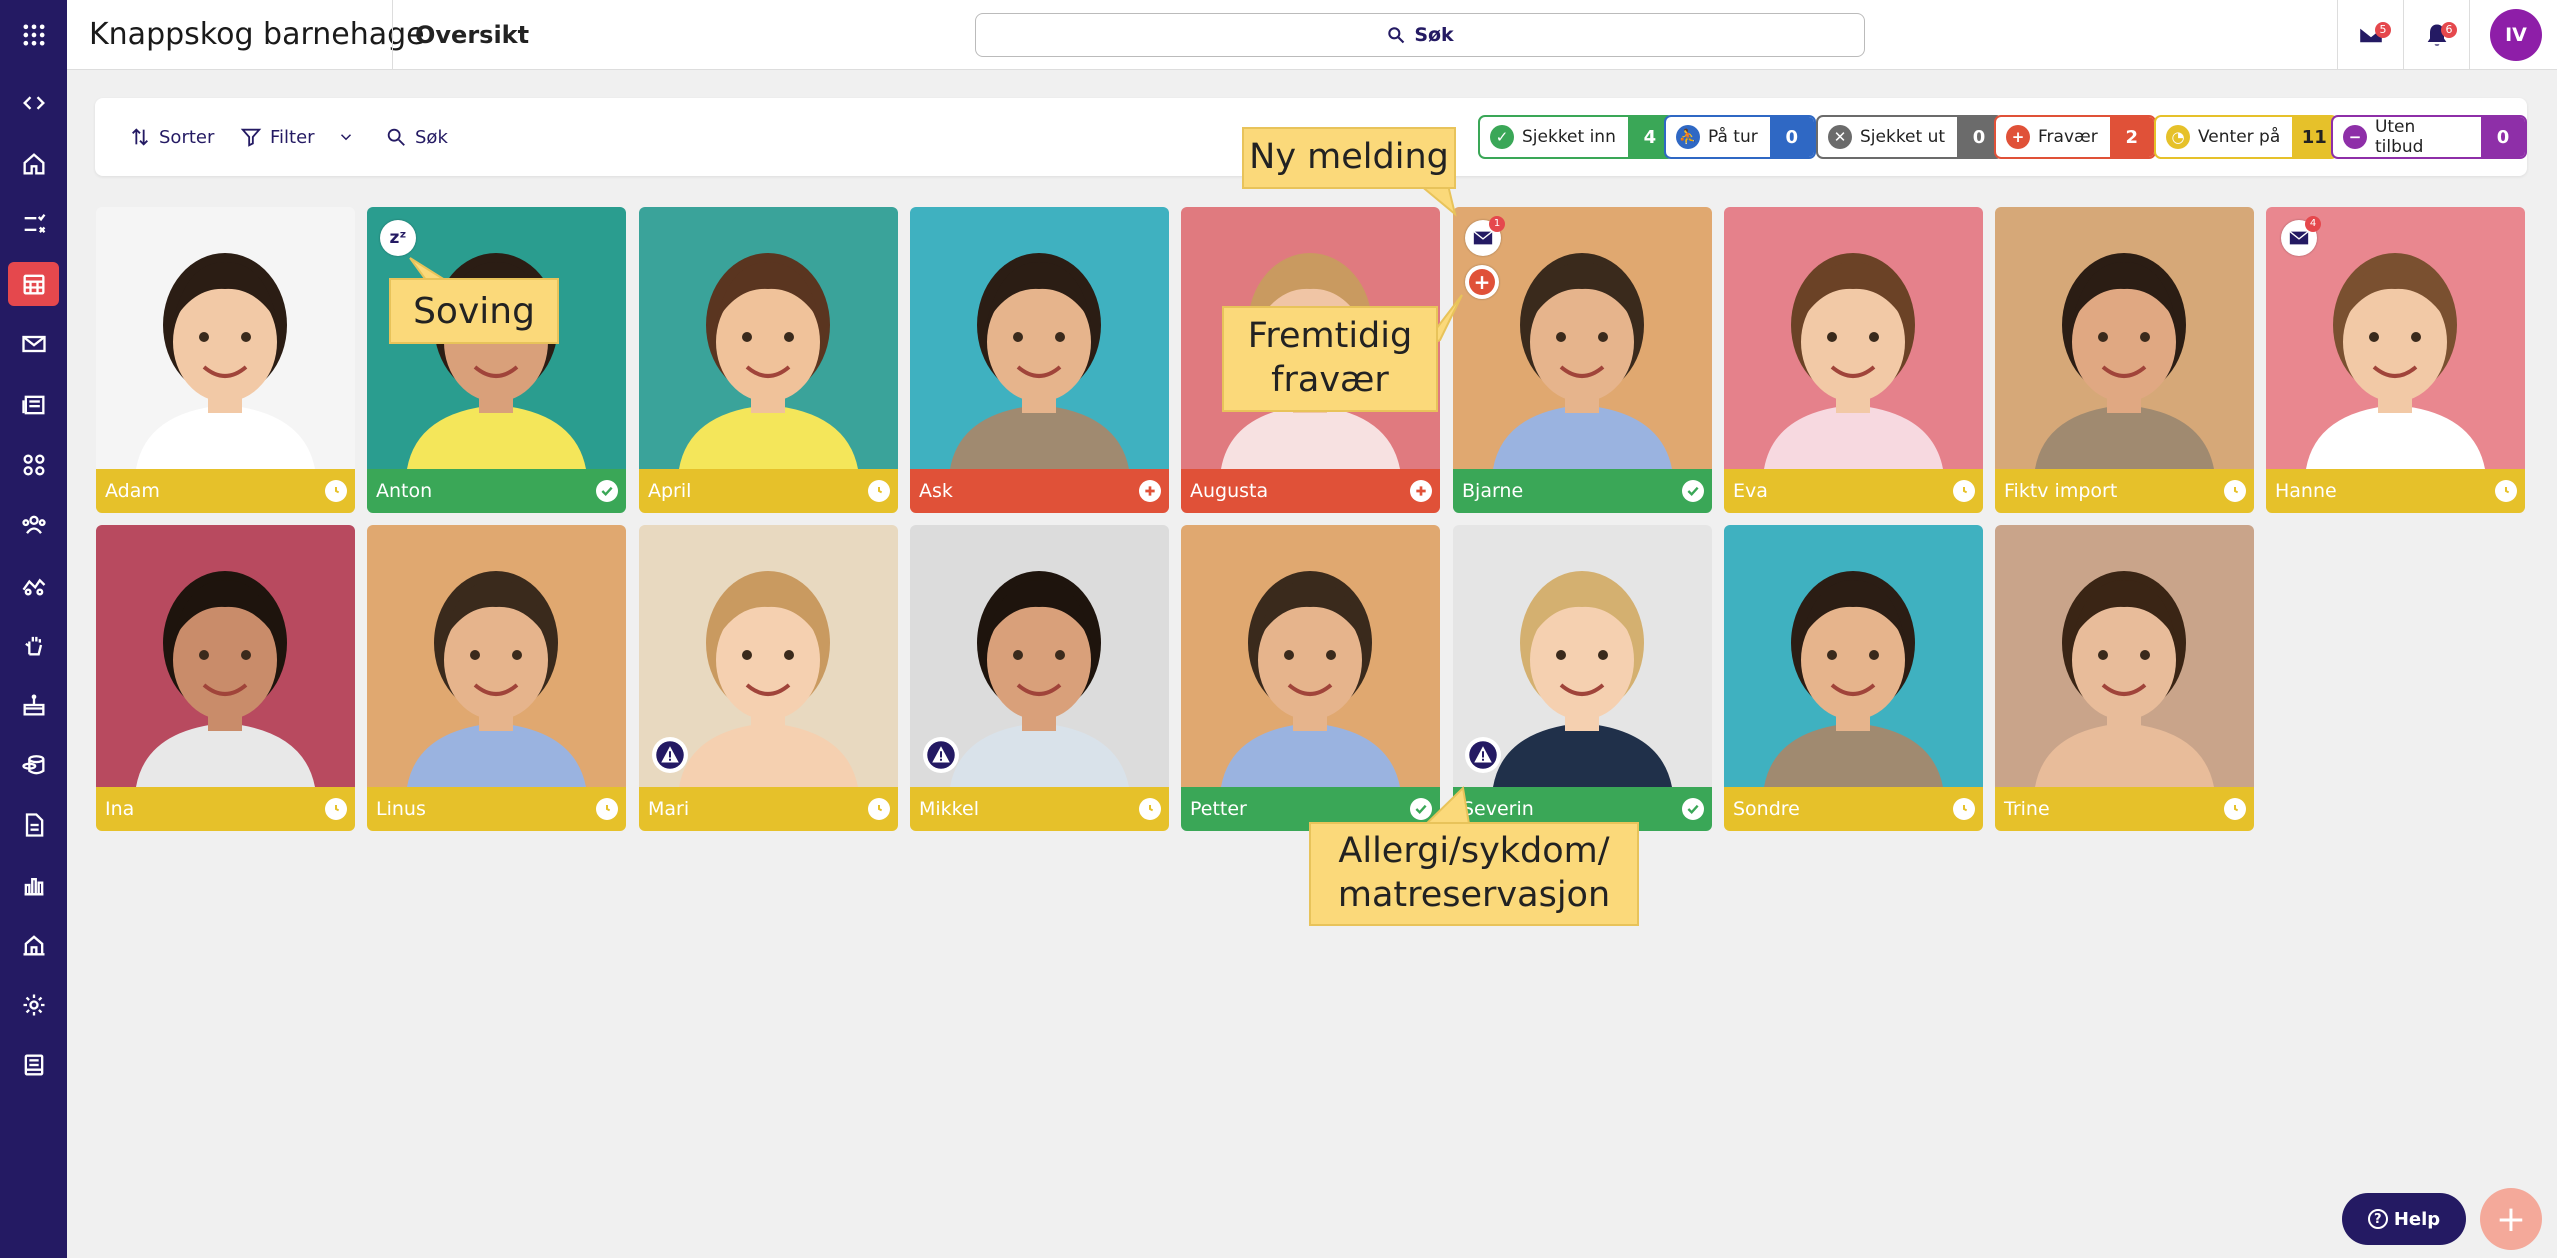 The height and width of the screenshot is (1258, 2557). I want to click on page-title: Oversikt, so click(472, 35).